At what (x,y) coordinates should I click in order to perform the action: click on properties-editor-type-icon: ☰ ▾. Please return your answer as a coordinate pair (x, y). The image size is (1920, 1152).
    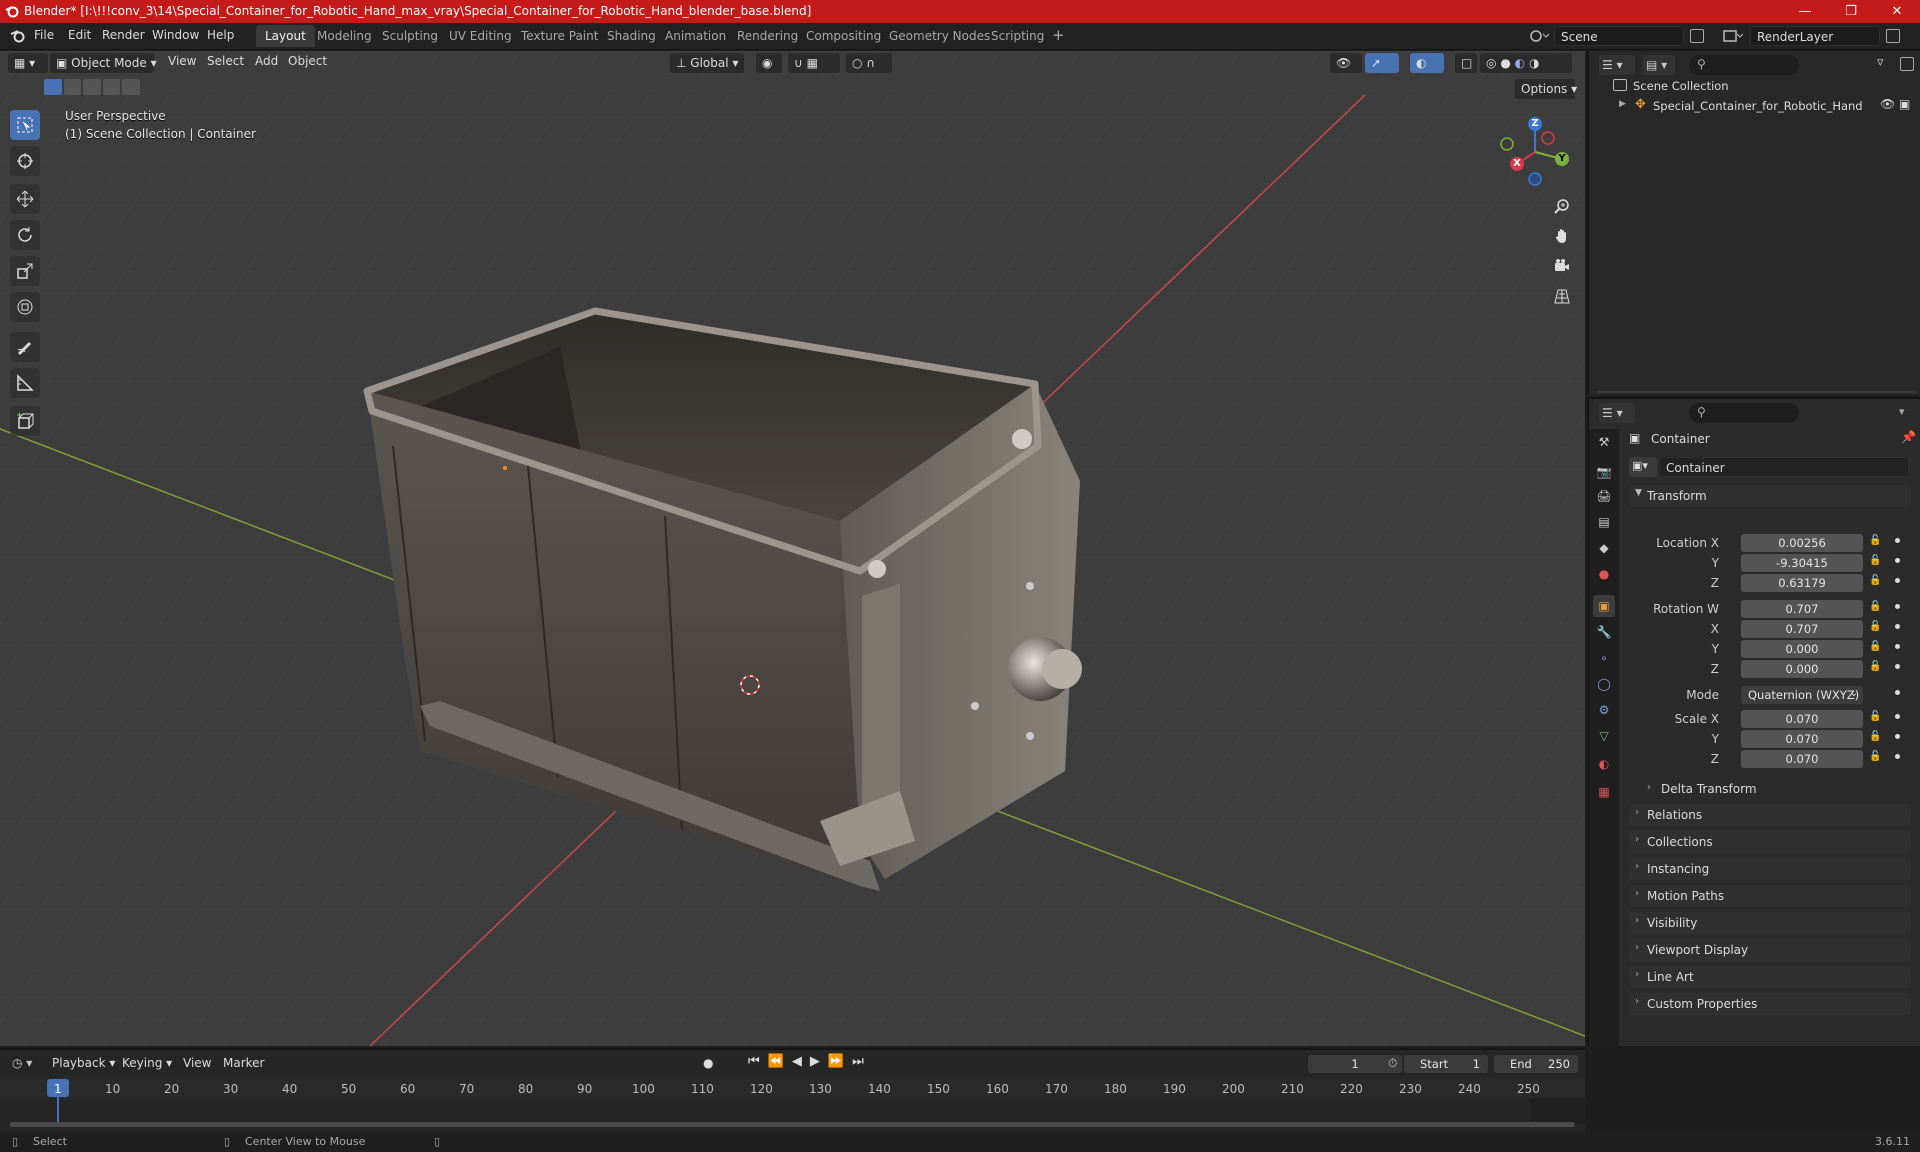
    Looking at the image, I should click on (1617, 413).